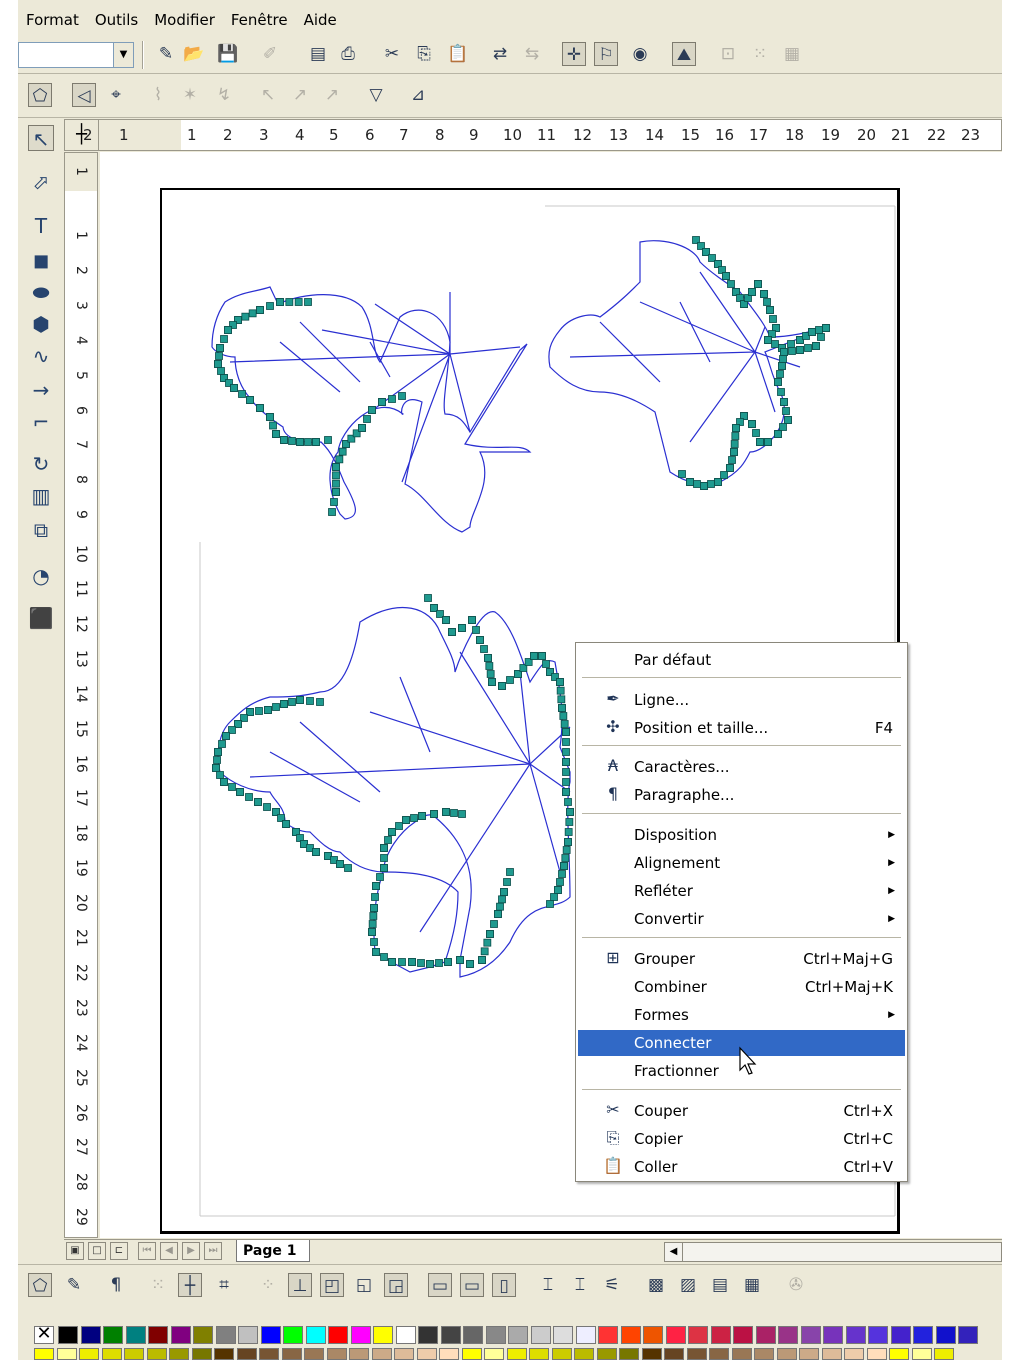 The height and width of the screenshot is (1360, 1011). I want to click on cut-icon: ✂, so click(392, 54).